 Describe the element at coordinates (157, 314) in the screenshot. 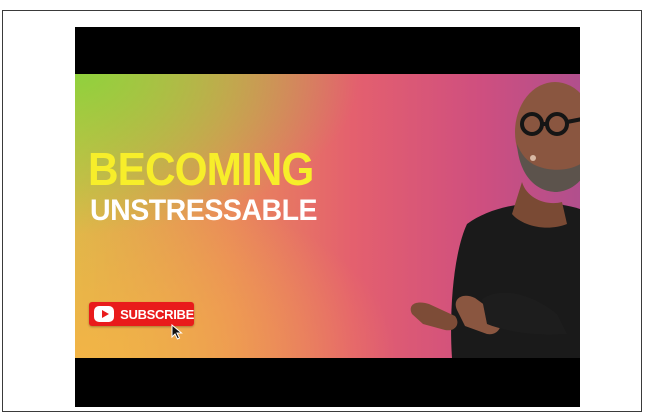

I see `subscribe-label: SUBSCRIBE` at that location.